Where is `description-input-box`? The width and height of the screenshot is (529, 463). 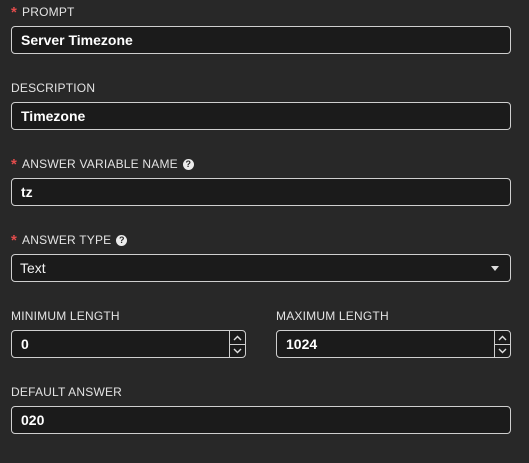 description-input-box is located at coordinates (261, 116).